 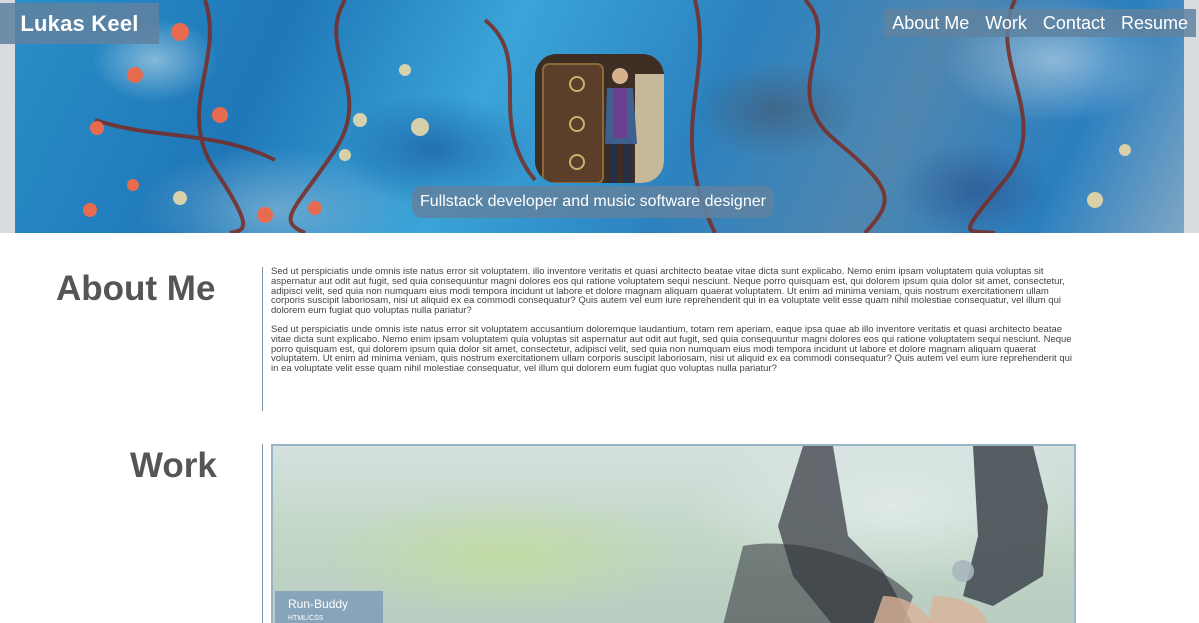 What do you see at coordinates (173, 465) in the screenshot?
I see `work-heading: Work` at bounding box center [173, 465].